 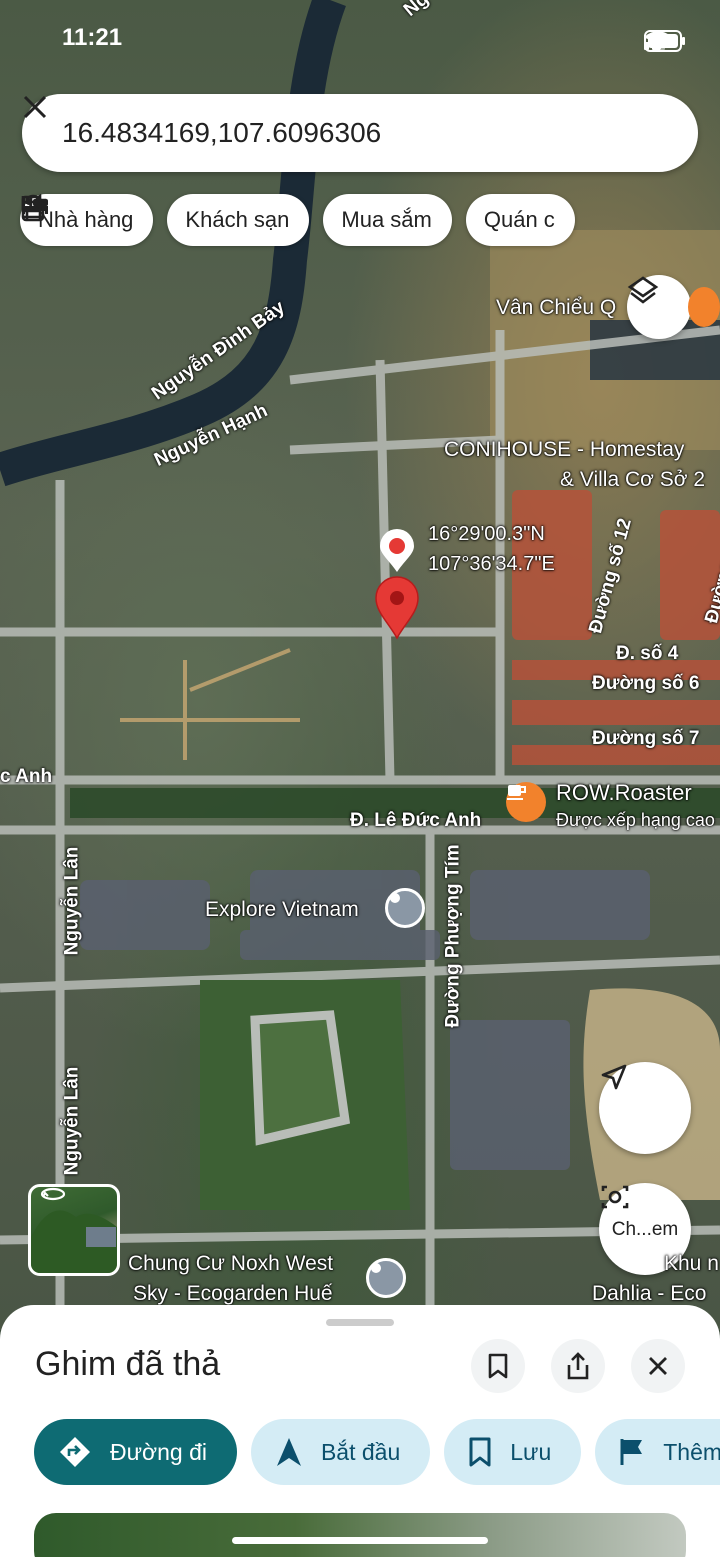 I want to click on share-icon, so click(x=578, y=1366).